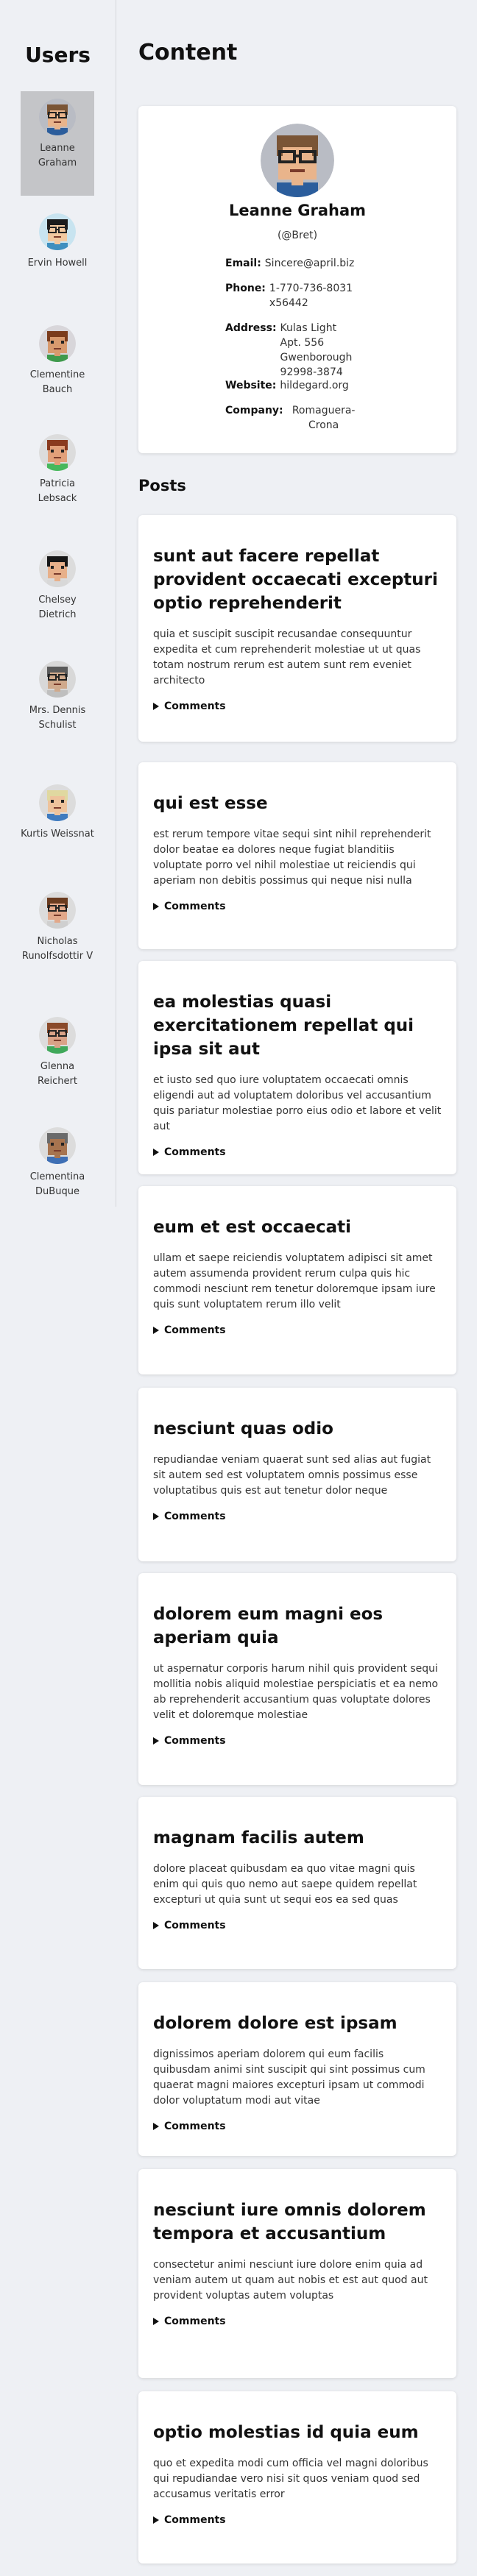  What do you see at coordinates (275, 2023) in the screenshot?
I see `post-title: dolorem dolore est ipsam` at bounding box center [275, 2023].